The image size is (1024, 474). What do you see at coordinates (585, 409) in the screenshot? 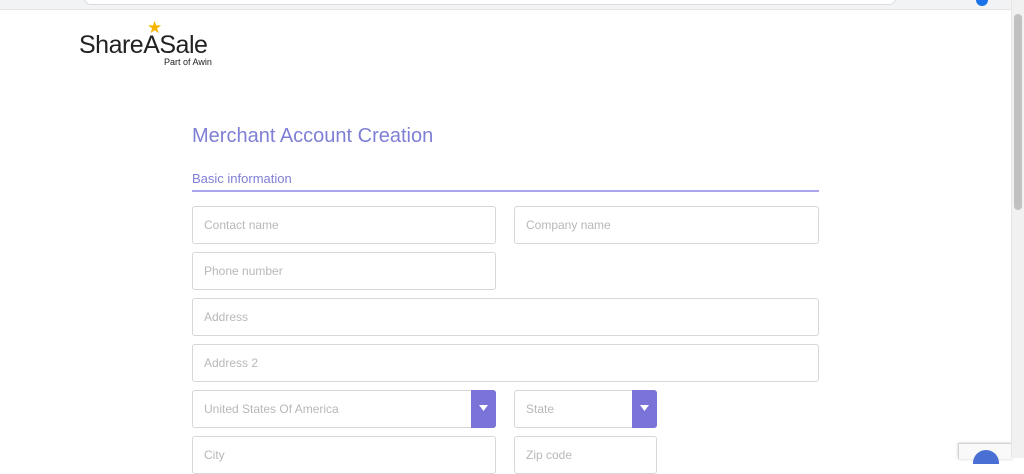
I see `state-select: State` at bounding box center [585, 409].